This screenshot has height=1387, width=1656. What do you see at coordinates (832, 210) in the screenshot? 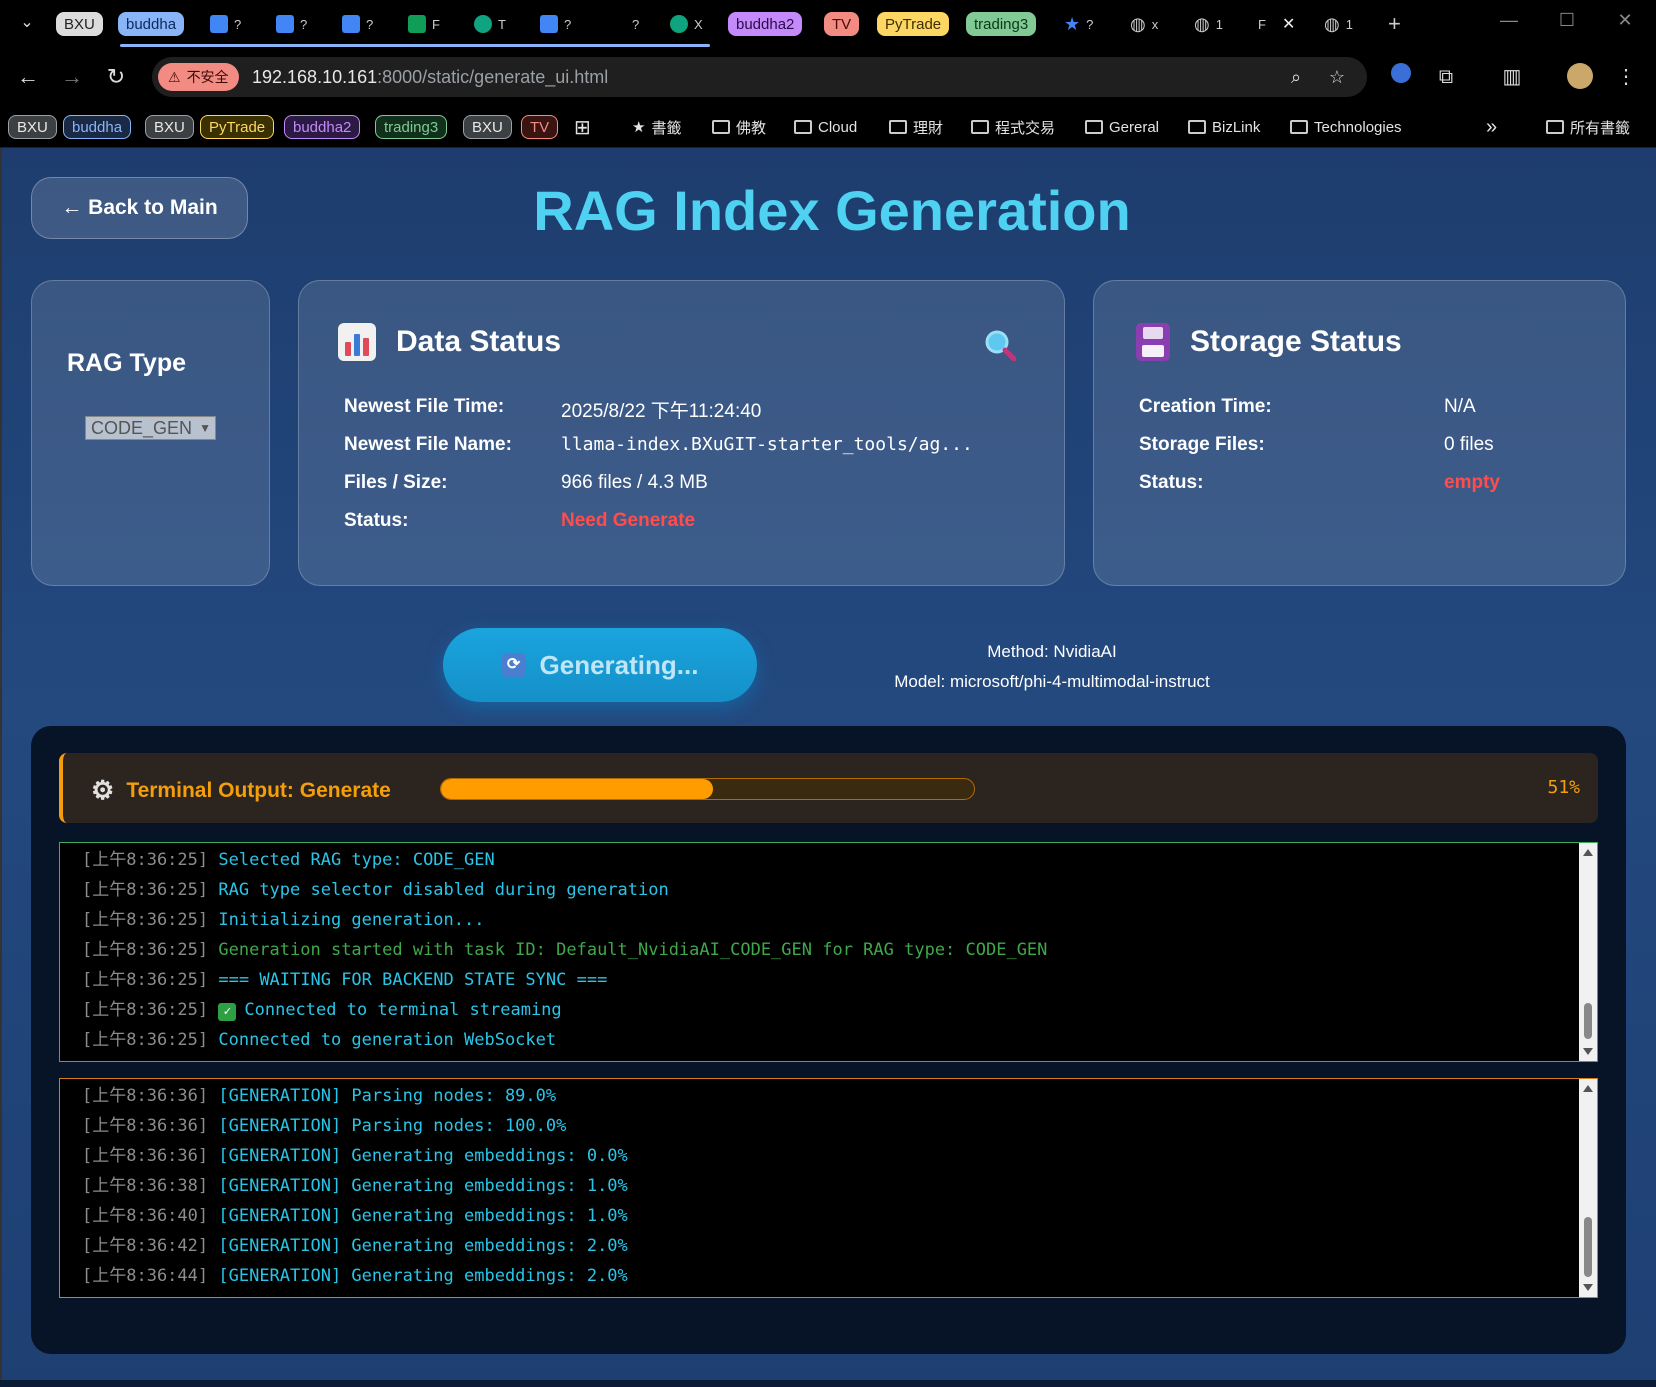
I see `page-title: RAG Index Generation` at bounding box center [832, 210].